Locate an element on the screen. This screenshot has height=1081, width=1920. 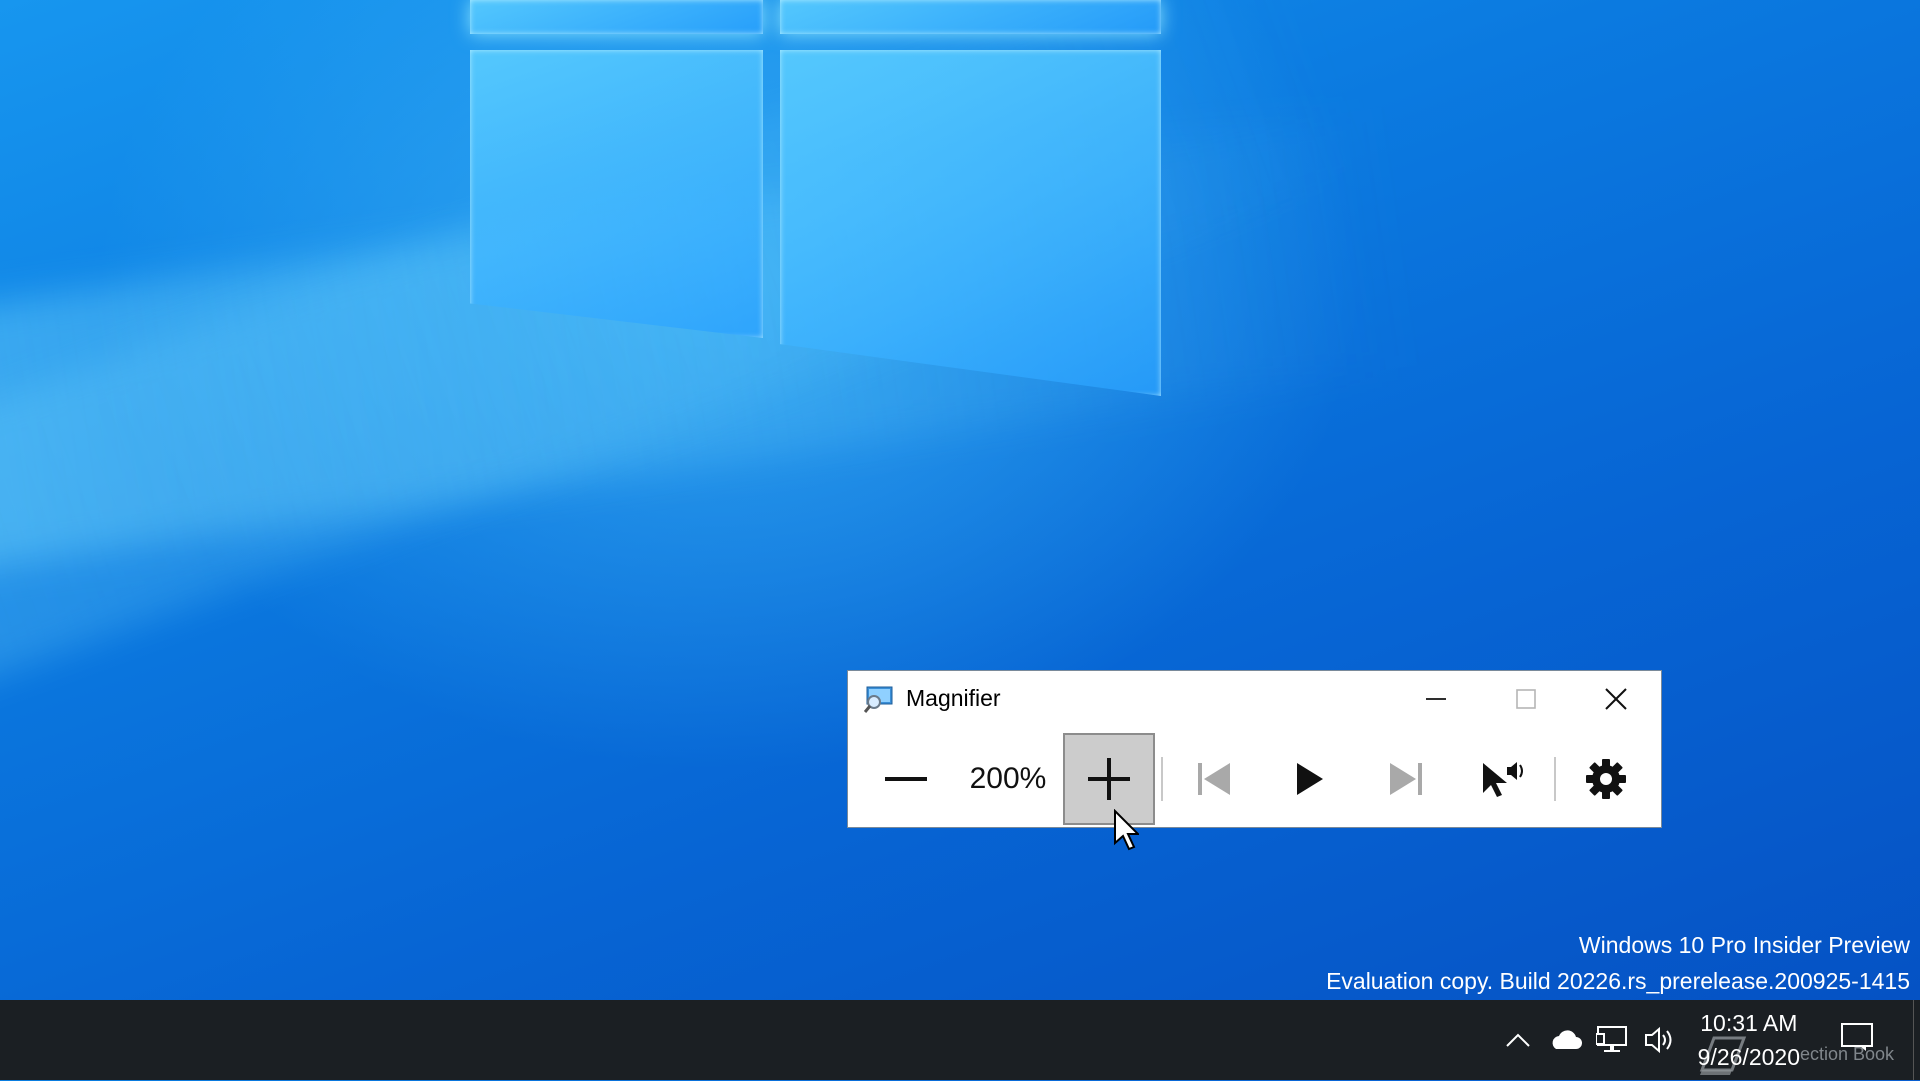
skip-previous-icon is located at coordinates (1214, 779).